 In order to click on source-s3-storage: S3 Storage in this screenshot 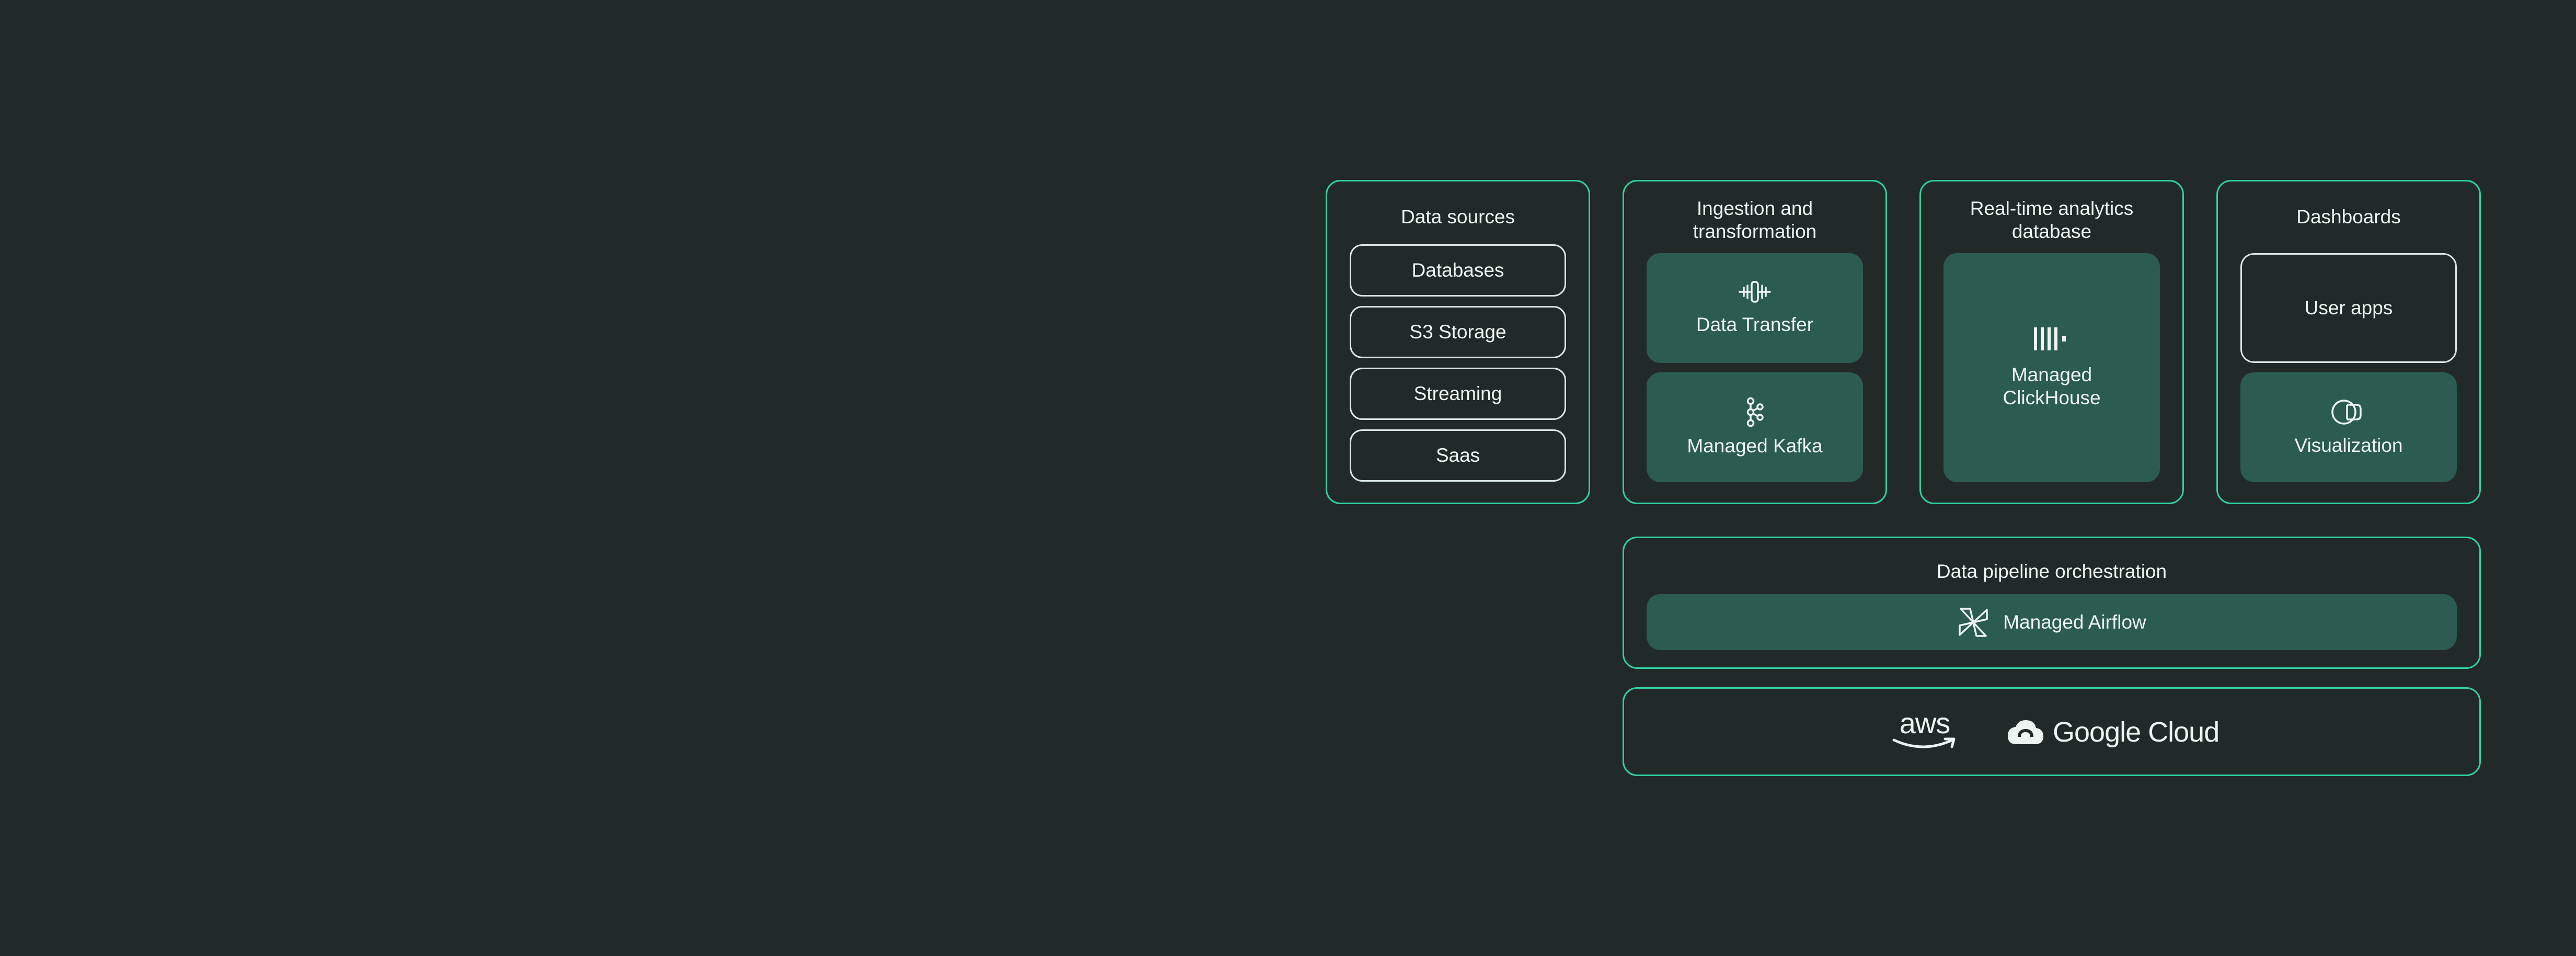, I will do `click(1458, 332)`.